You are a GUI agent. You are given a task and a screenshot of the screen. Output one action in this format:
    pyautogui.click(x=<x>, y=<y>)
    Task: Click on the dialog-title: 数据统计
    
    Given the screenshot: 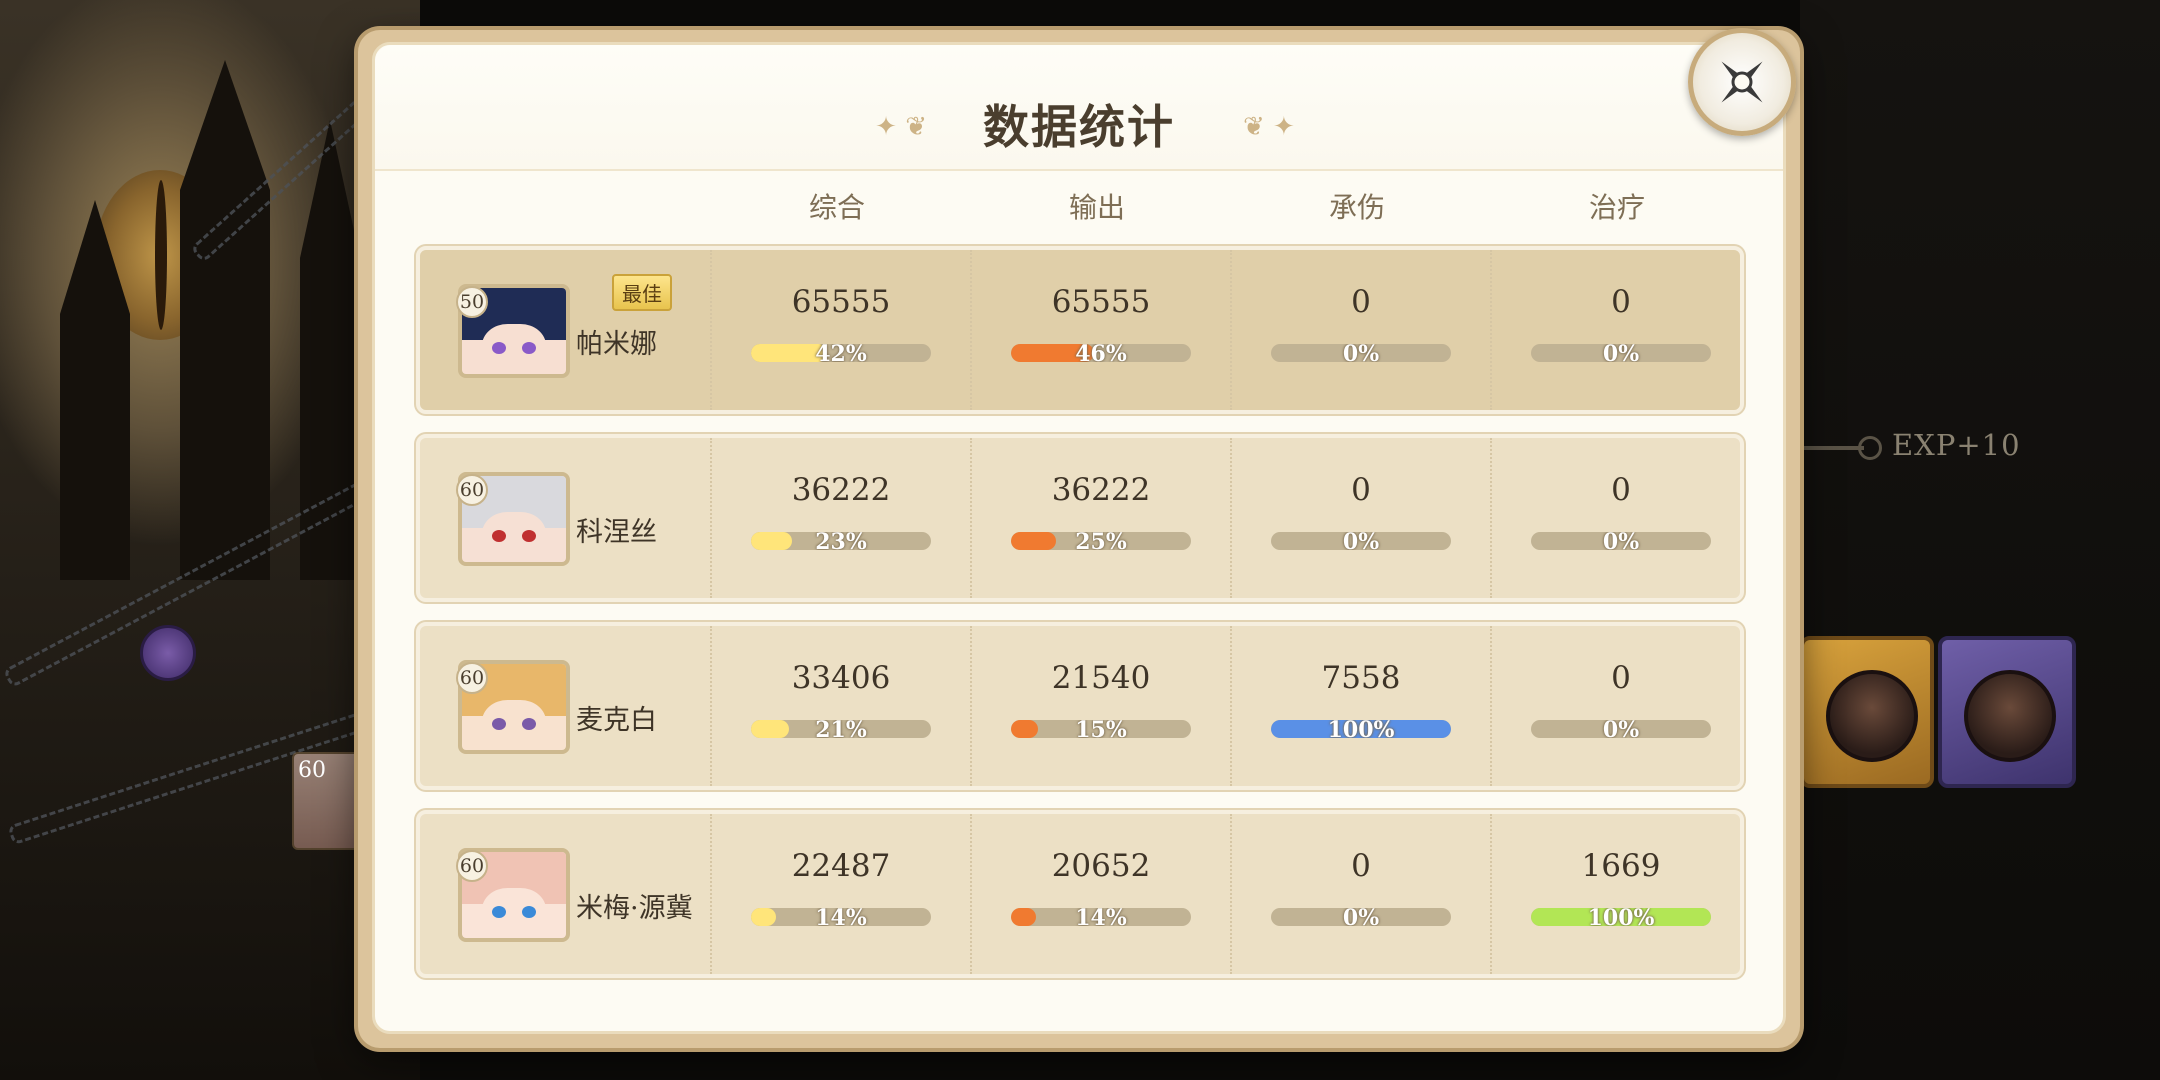 What is the action you would take?
    pyautogui.click(x=1079, y=127)
    